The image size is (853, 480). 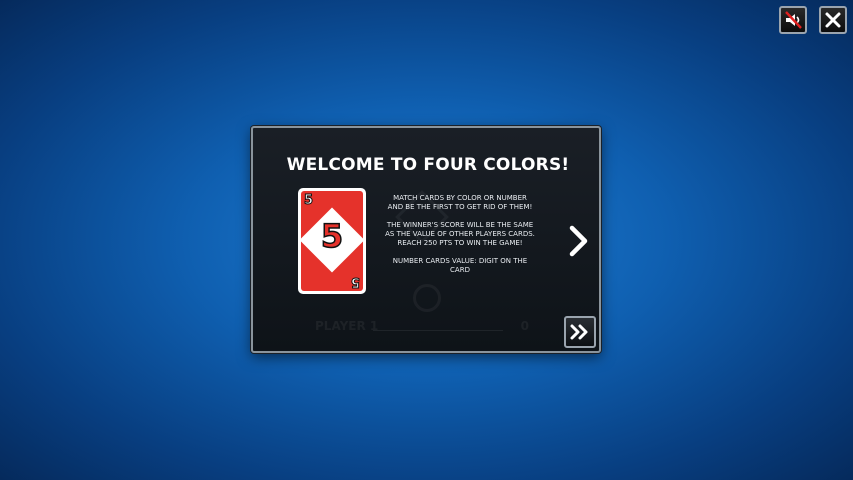 I want to click on sound-toggle-button, so click(x=793, y=20).